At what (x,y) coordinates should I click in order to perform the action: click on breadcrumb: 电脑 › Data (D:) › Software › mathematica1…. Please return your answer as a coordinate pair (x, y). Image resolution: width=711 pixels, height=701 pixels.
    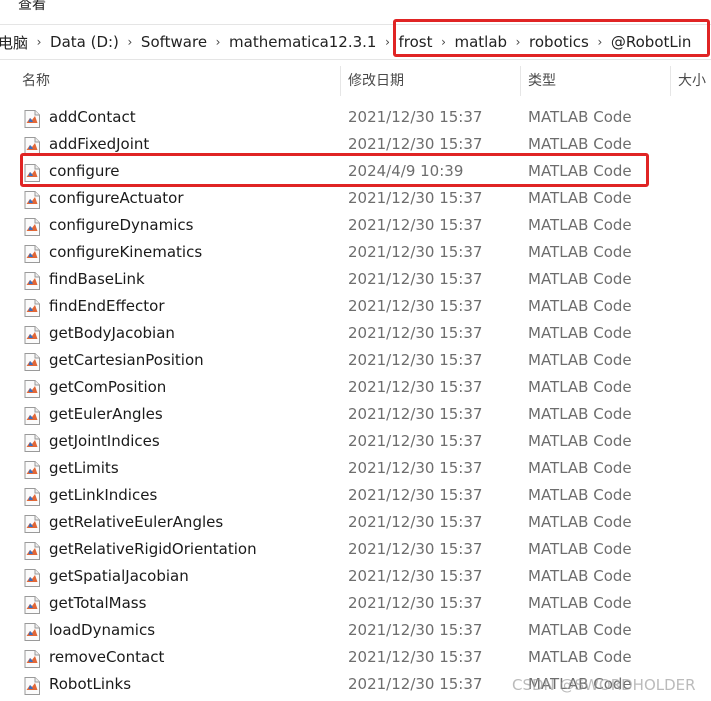
    Looking at the image, I should click on (347, 42).